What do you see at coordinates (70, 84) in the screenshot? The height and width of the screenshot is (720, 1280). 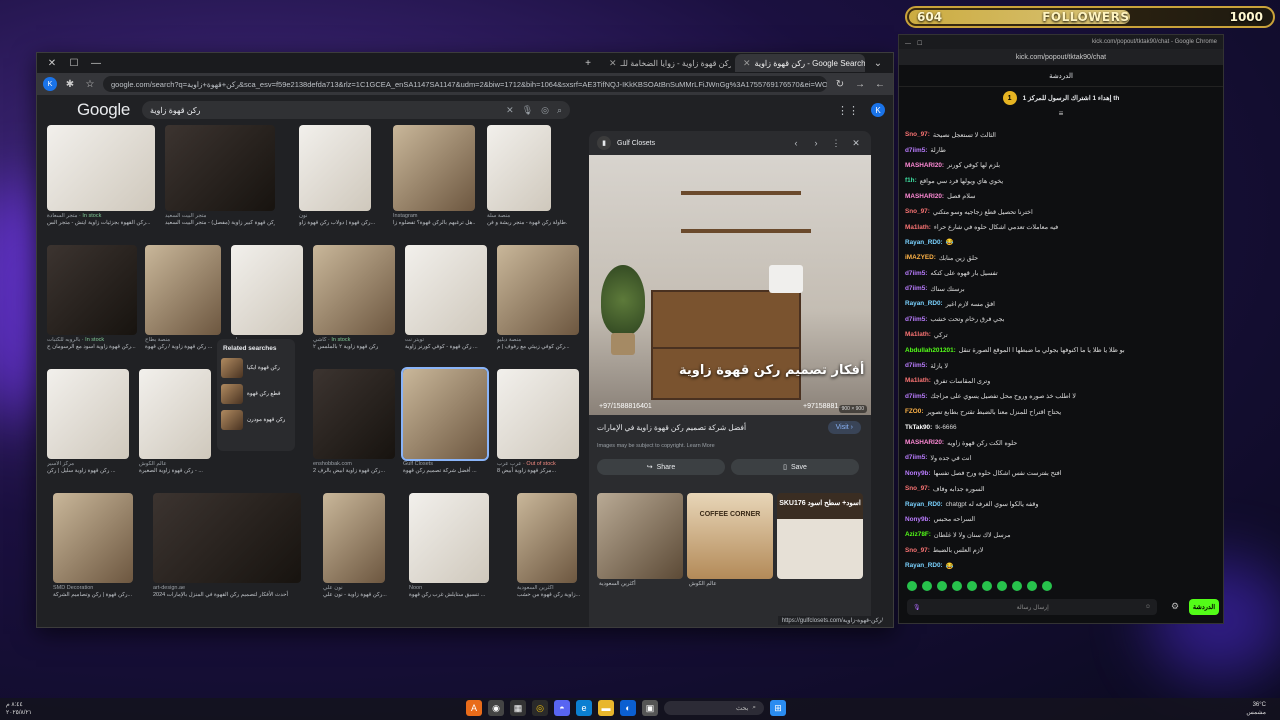 I see `extensions-icon: ✱` at bounding box center [70, 84].